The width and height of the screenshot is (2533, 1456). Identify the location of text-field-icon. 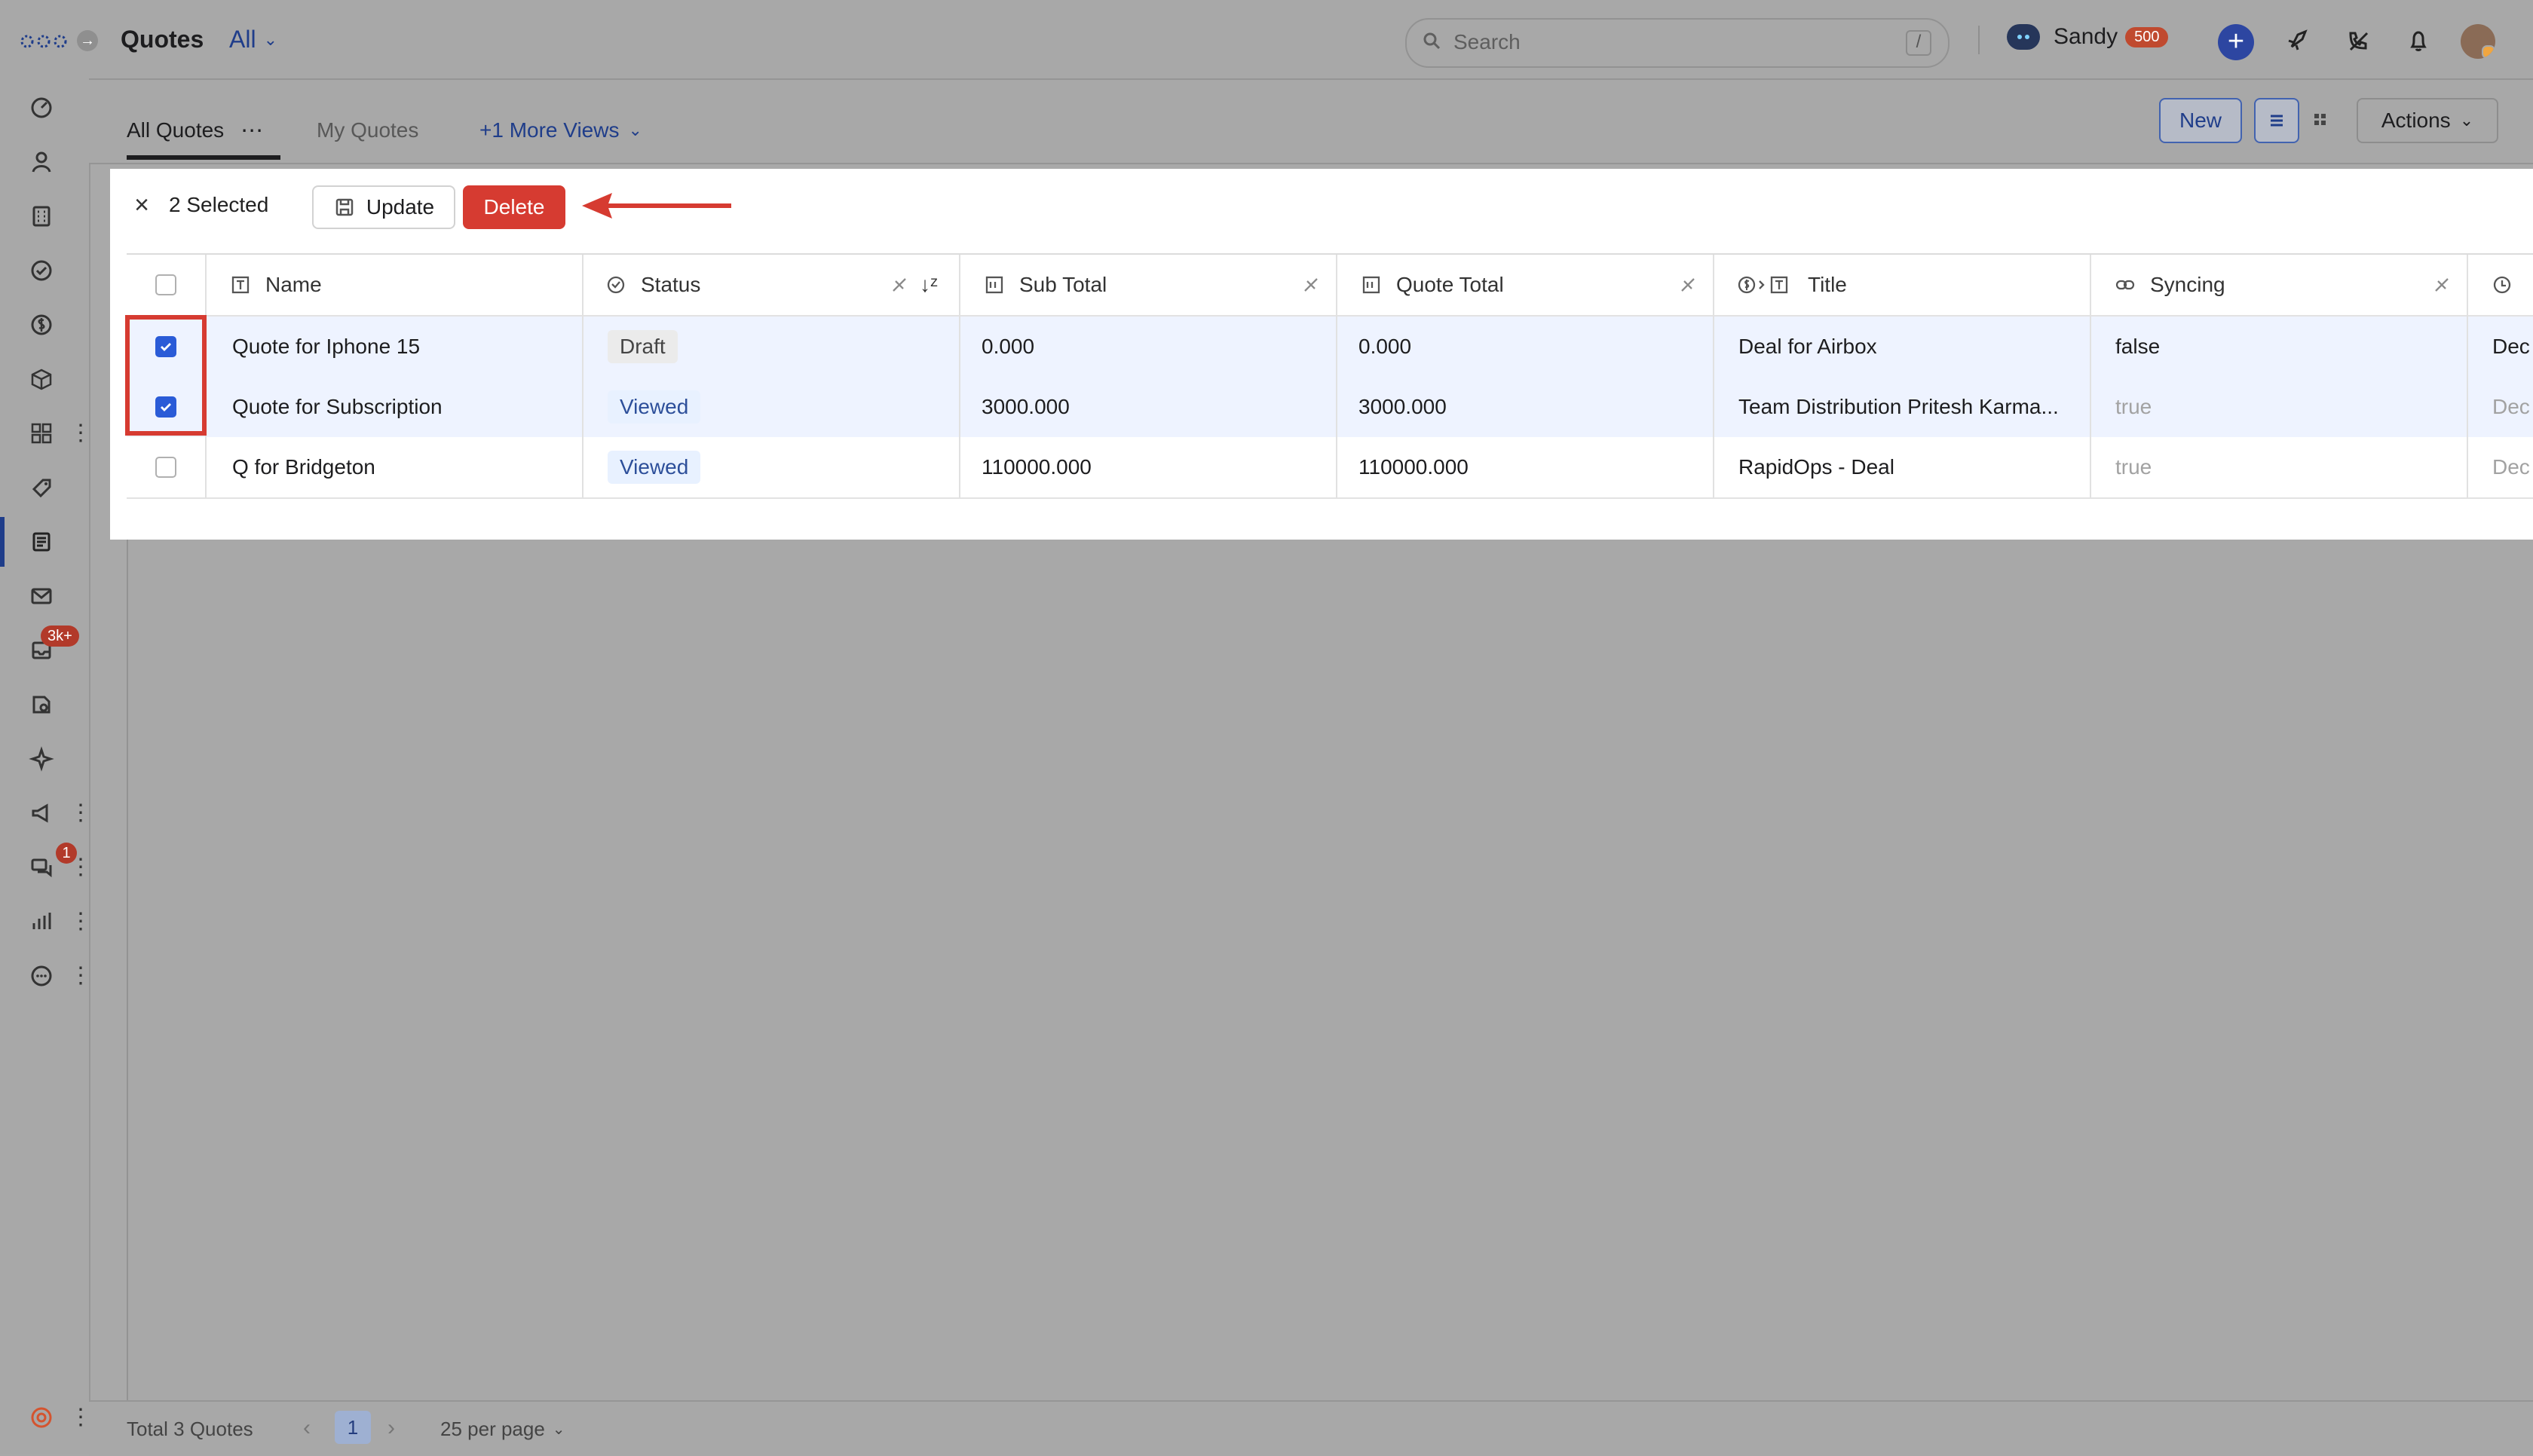
(240, 285).